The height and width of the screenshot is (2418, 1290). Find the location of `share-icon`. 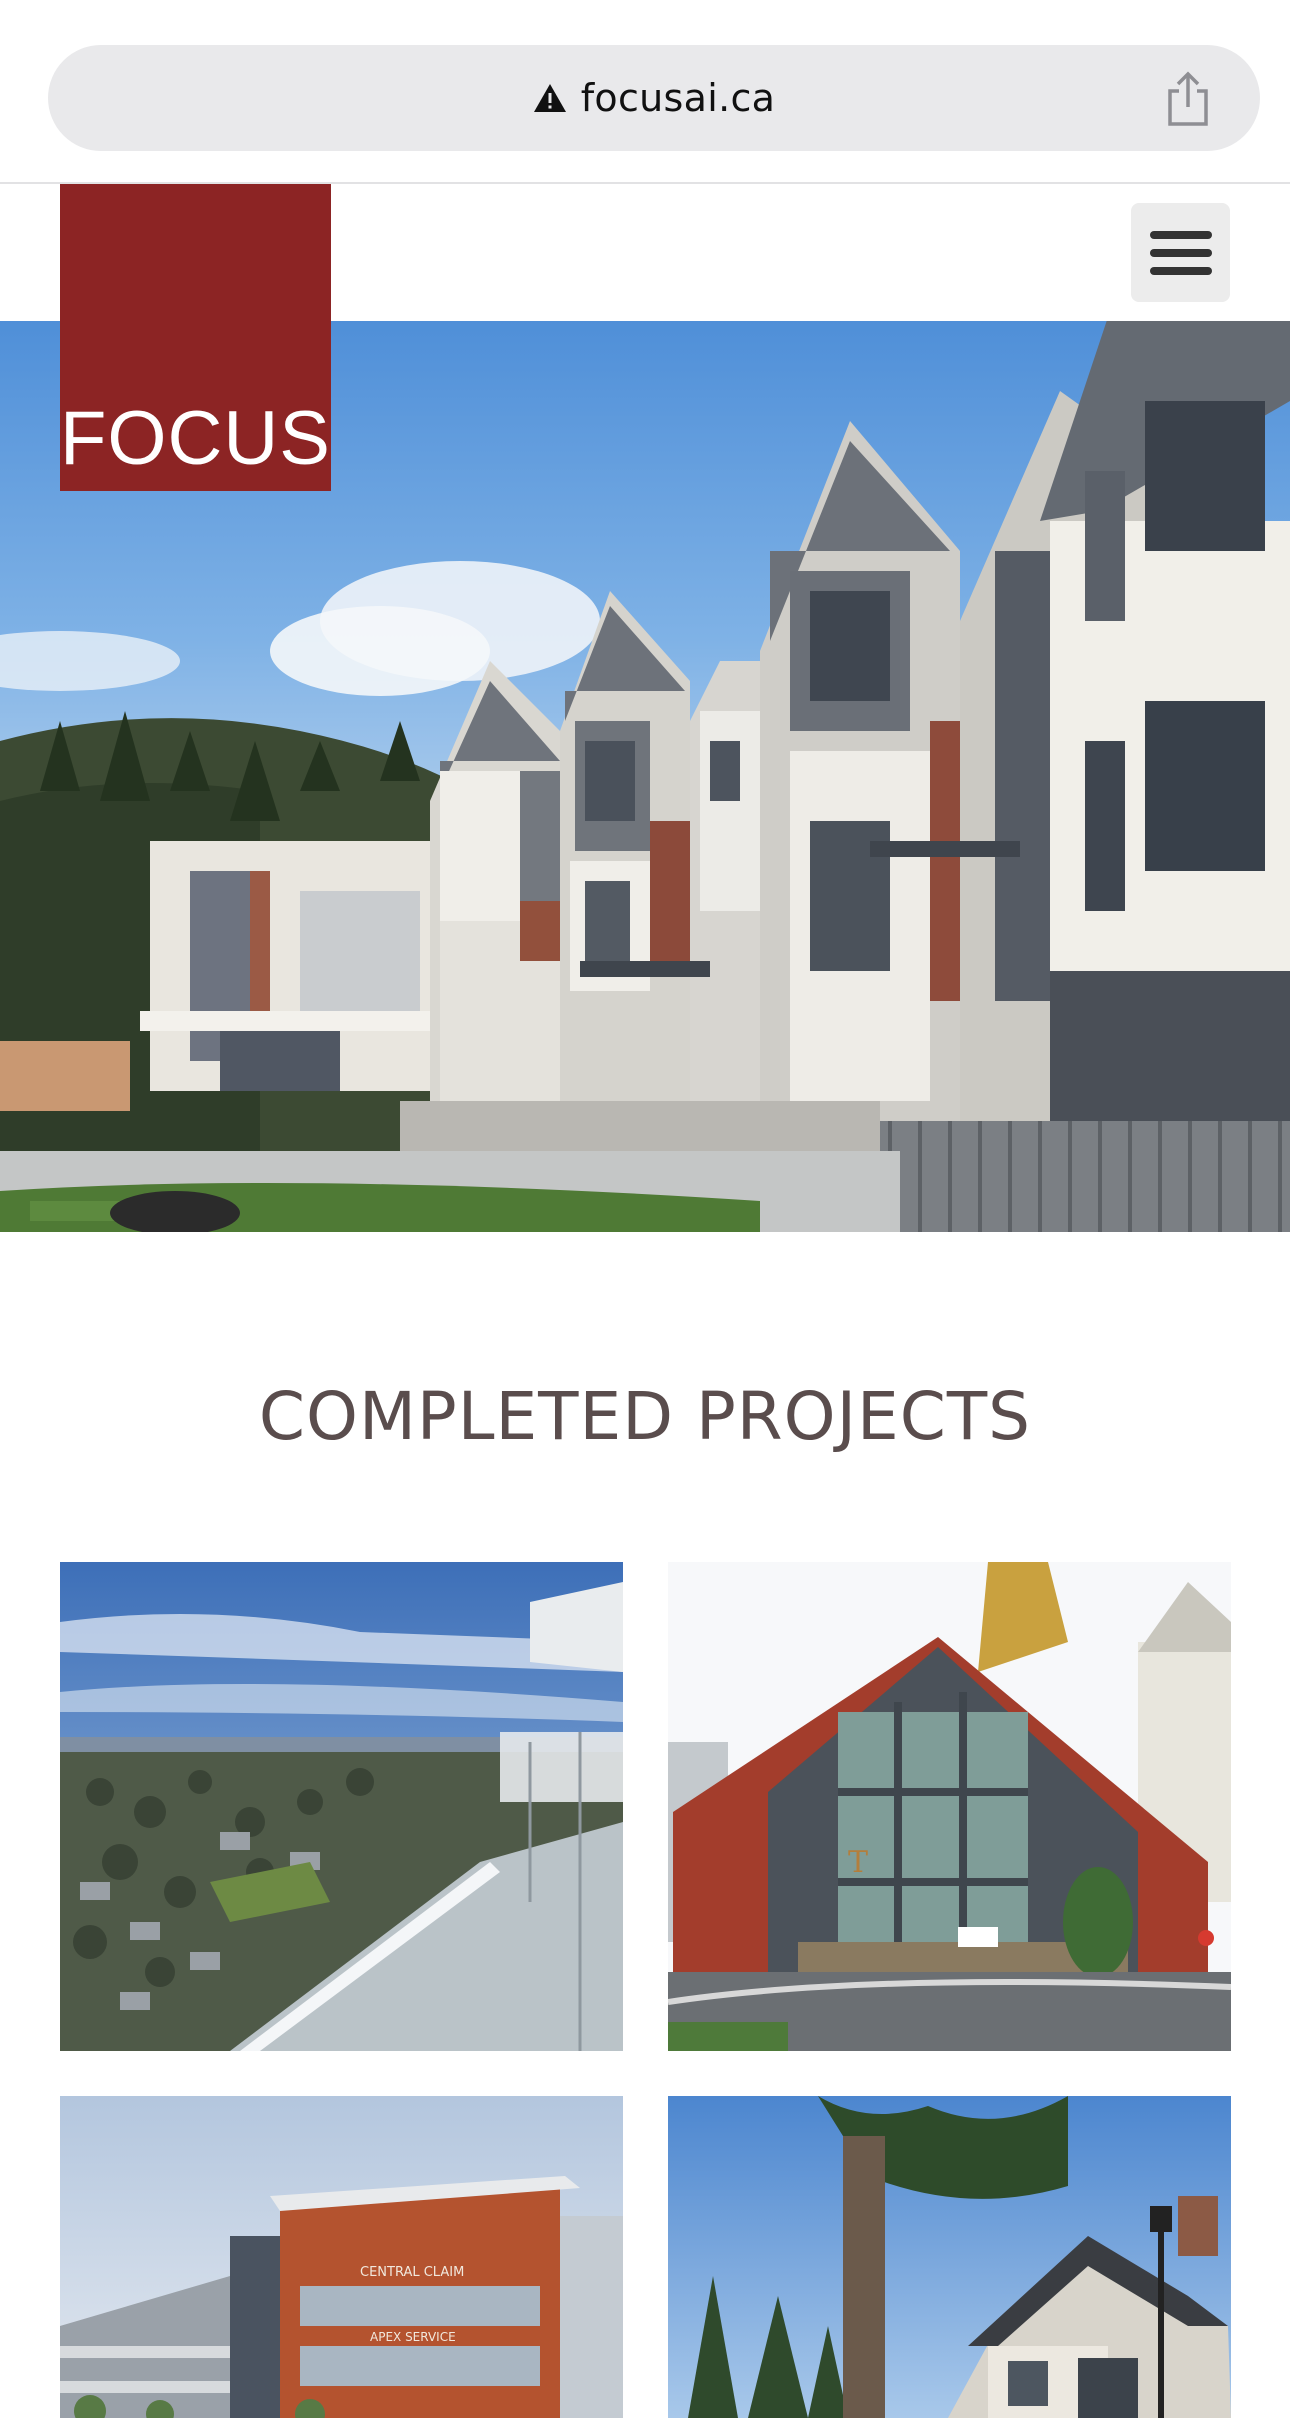

share-icon is located at coordinates (1188, 98).